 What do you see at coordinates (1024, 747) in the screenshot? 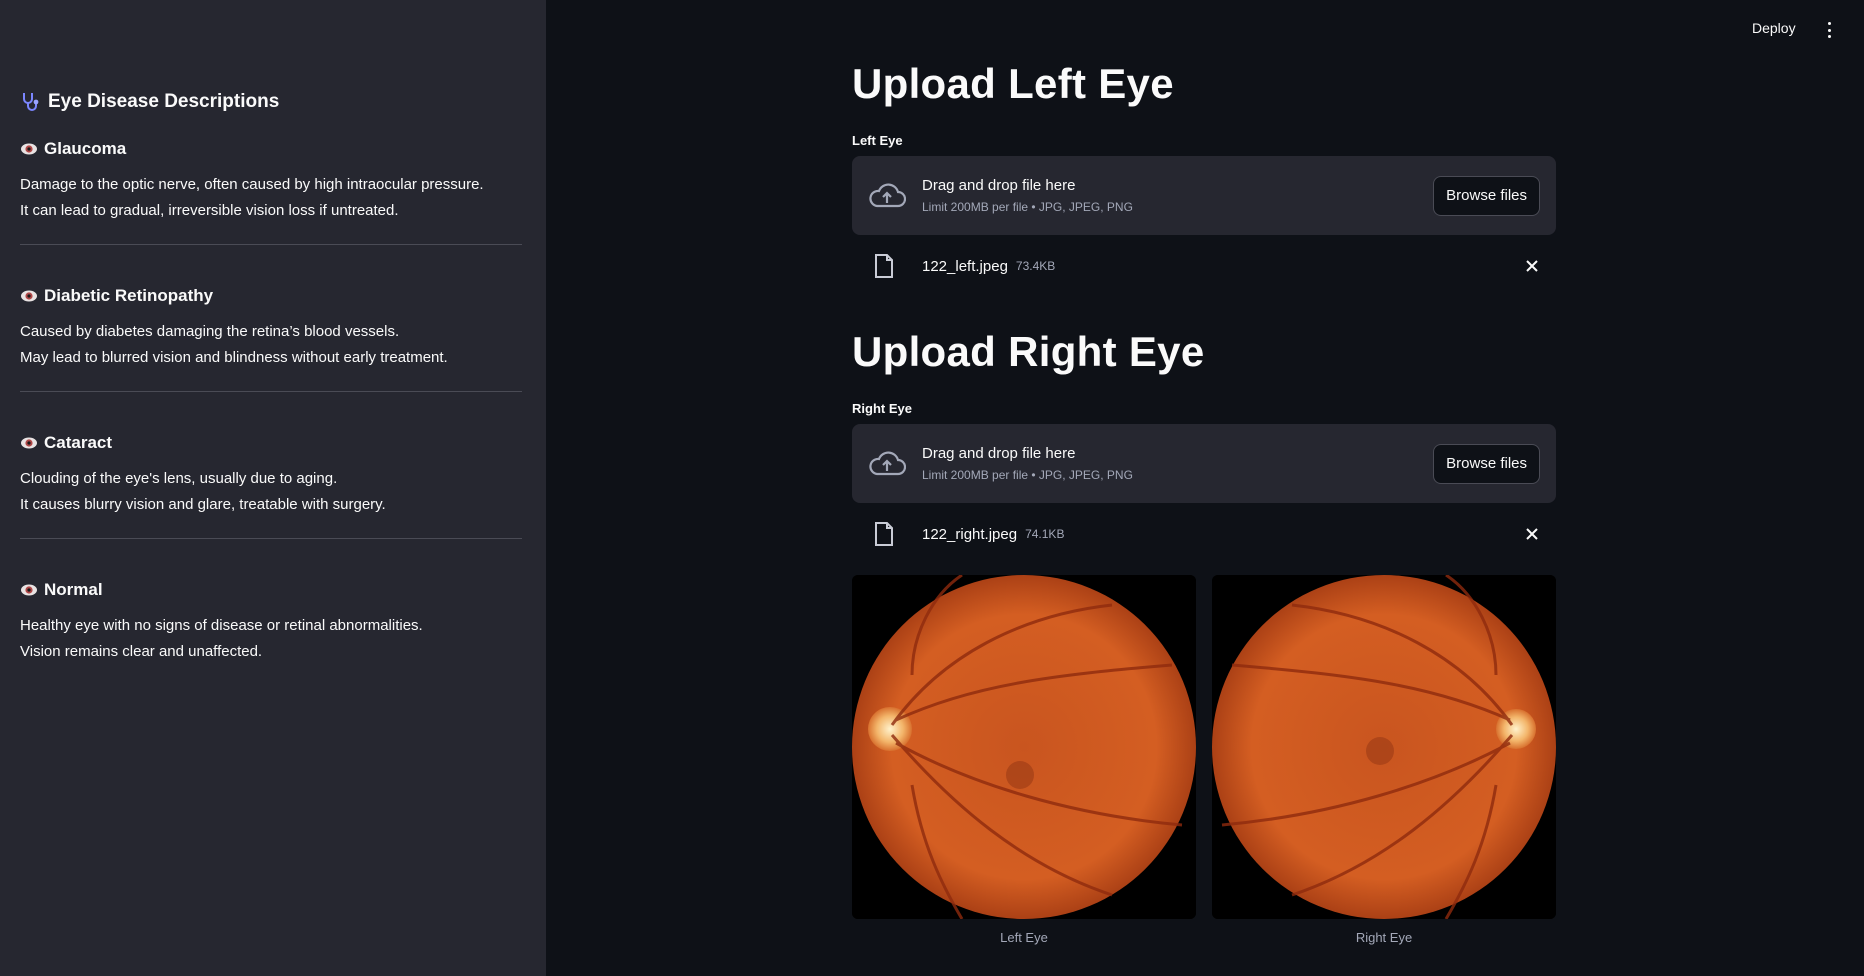
I see `left-eye-fundus-image` at bounding box center [1024, 747].